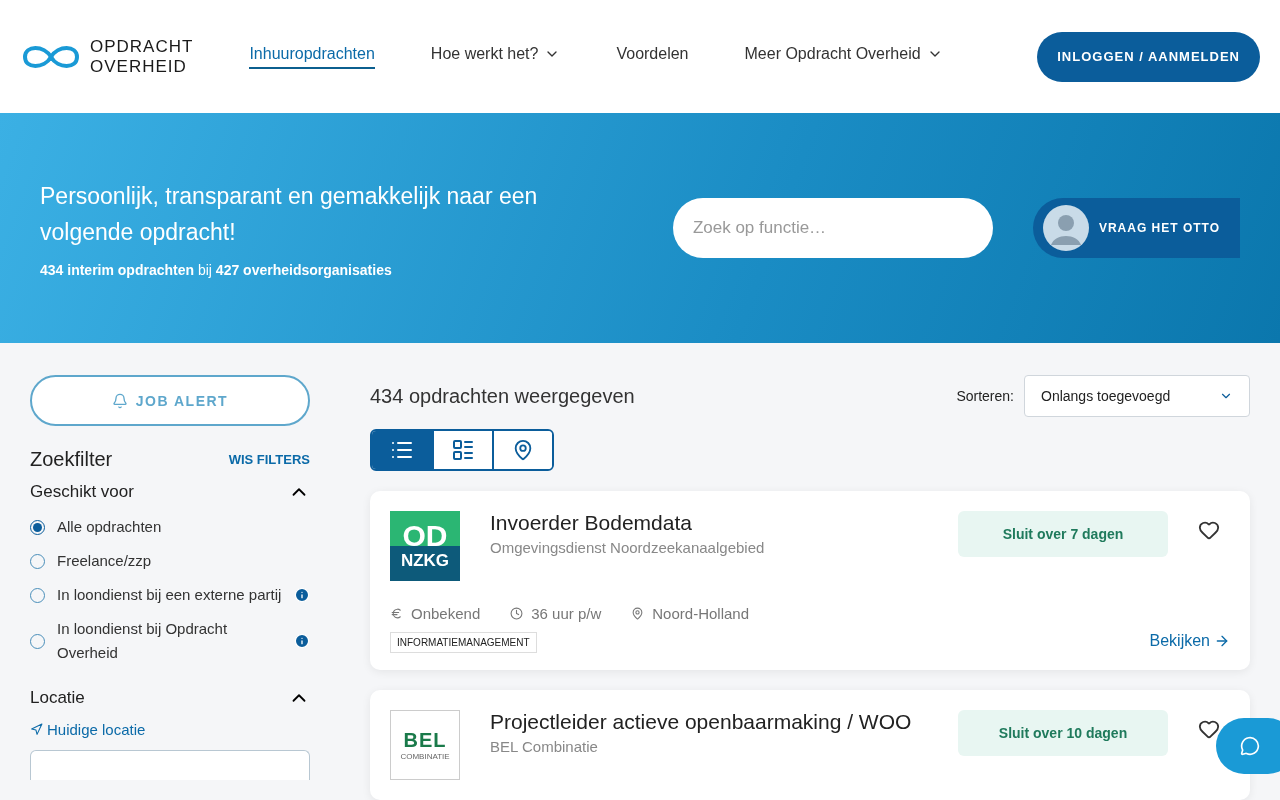  Describe the element at coordinates (502, 396) in the screenshot. I see `result-count: 434 opdrachten weergegeven` at that location.